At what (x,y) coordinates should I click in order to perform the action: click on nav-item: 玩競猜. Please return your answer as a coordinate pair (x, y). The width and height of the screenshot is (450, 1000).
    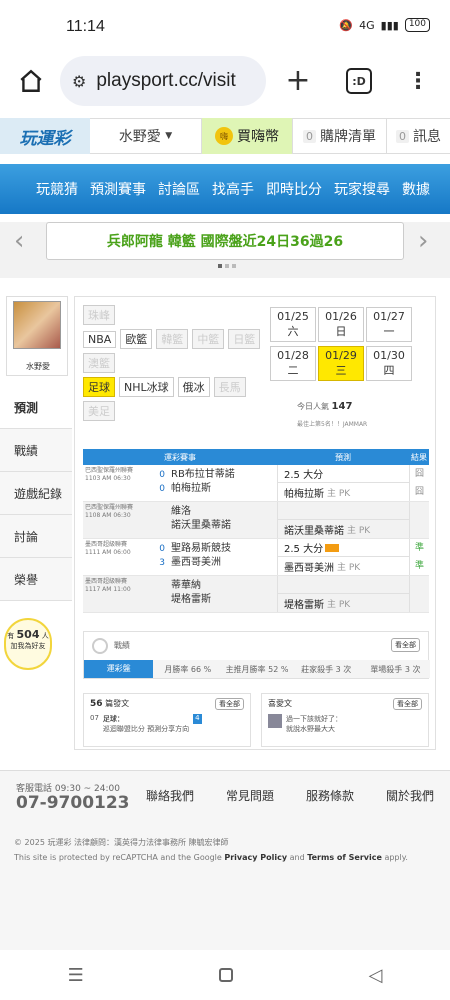
    Looking at the image, I should click on (57, 189).